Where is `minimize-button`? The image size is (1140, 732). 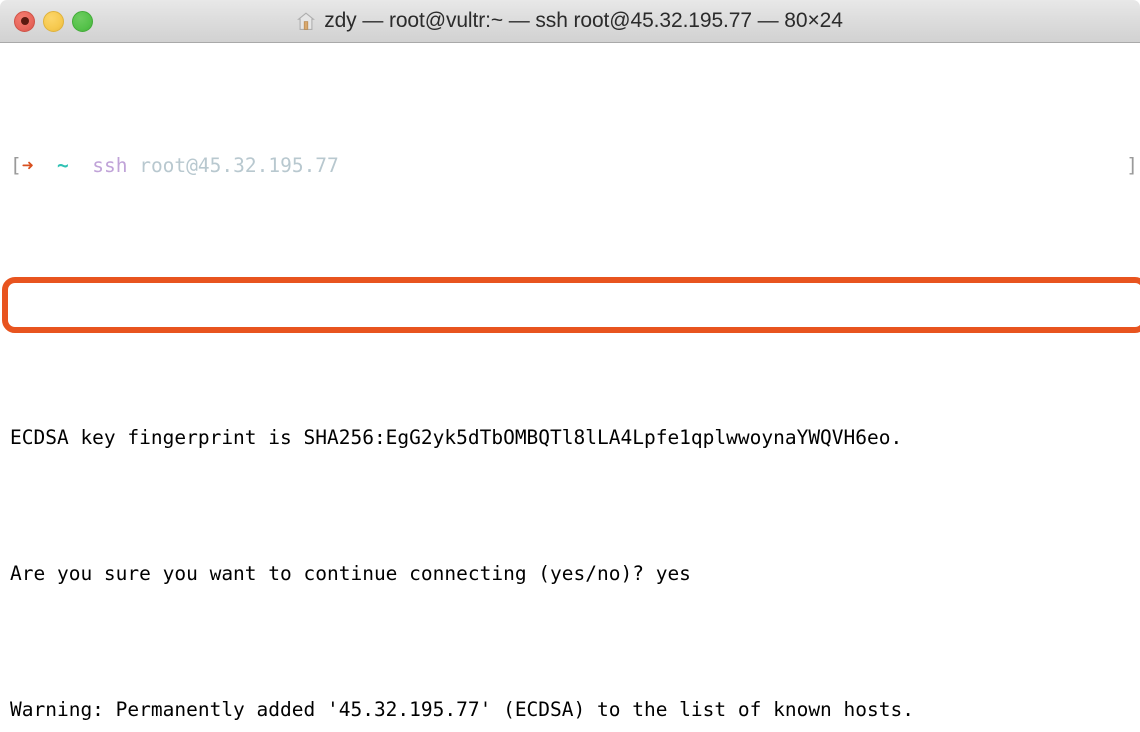 minimize-button is located at coordinates (53, 21).